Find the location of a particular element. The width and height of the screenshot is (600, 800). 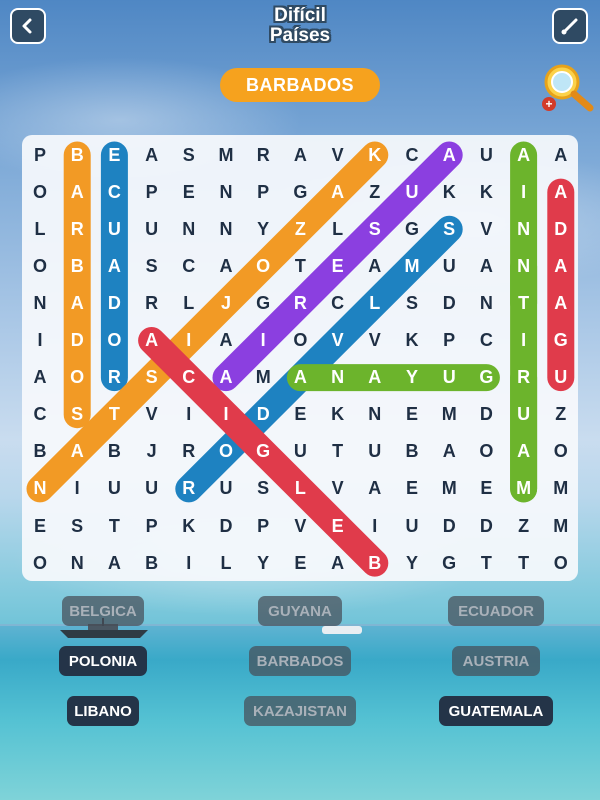

word-list-item: LIBANO is located at coordinates (103, 711).